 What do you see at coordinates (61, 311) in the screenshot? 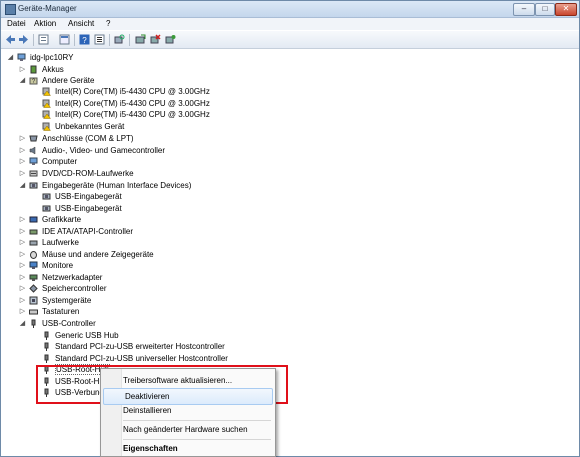
I see `tree-item-label: Tastaturen` at bounding box center [61, 311].